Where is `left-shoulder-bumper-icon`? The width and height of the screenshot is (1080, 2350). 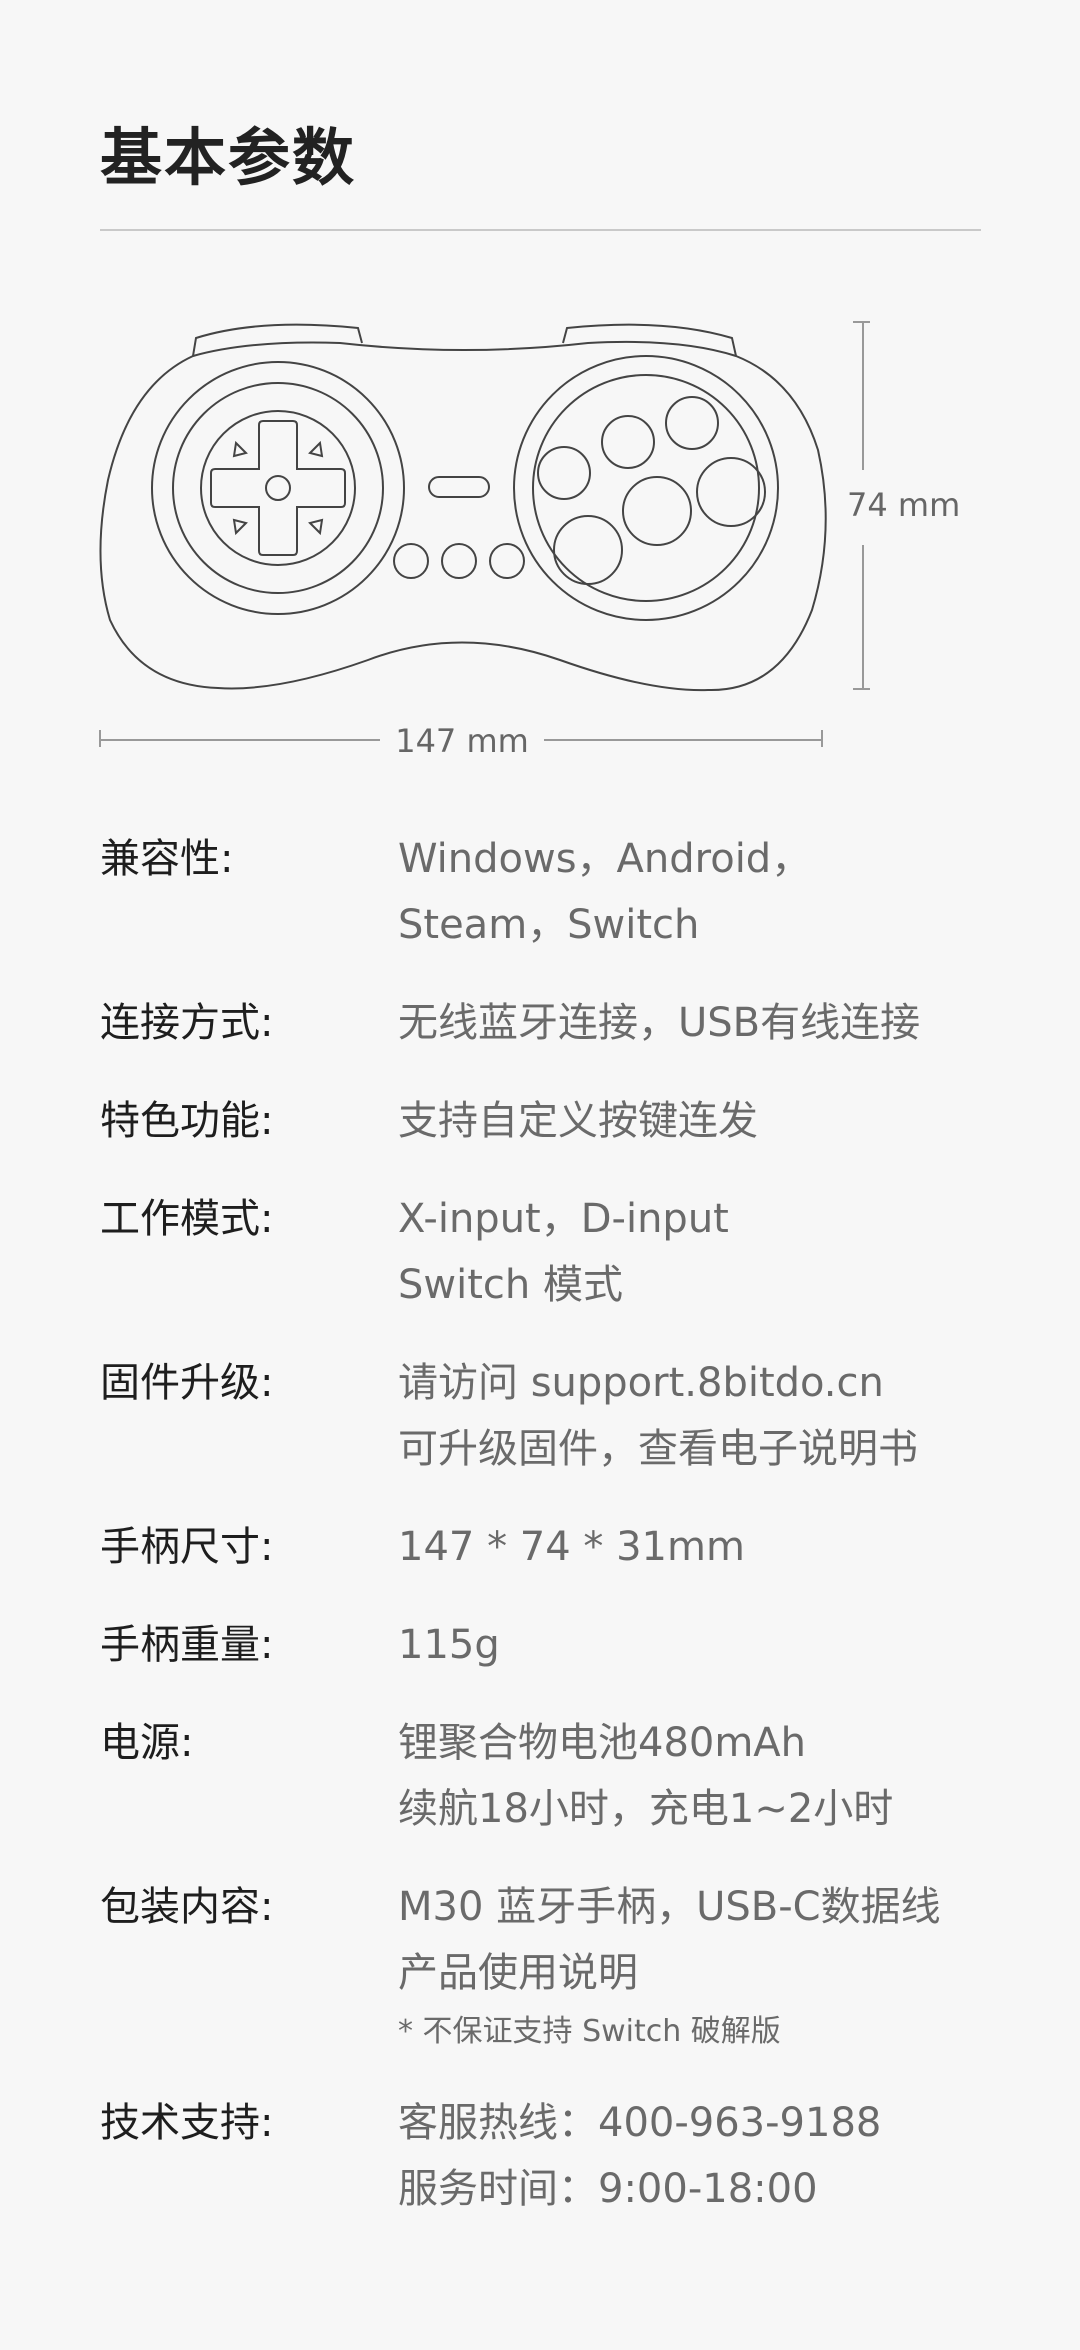
left-shoulder-bumper-icon is located at coordinates (277, 340).